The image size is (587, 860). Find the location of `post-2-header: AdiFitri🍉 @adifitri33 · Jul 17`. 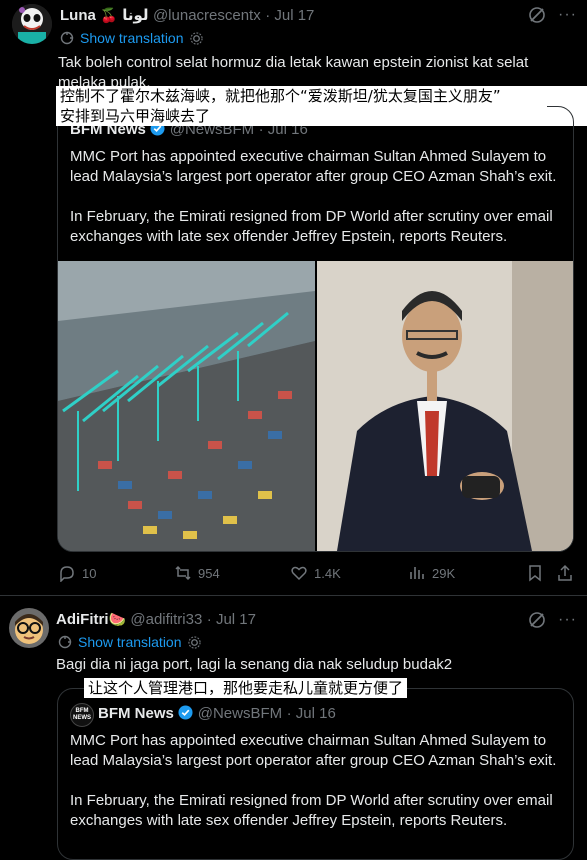

post-2-header: AdiFitri🍉 @adifitri33 · Jul 17 is located at coordinates (156, 620).